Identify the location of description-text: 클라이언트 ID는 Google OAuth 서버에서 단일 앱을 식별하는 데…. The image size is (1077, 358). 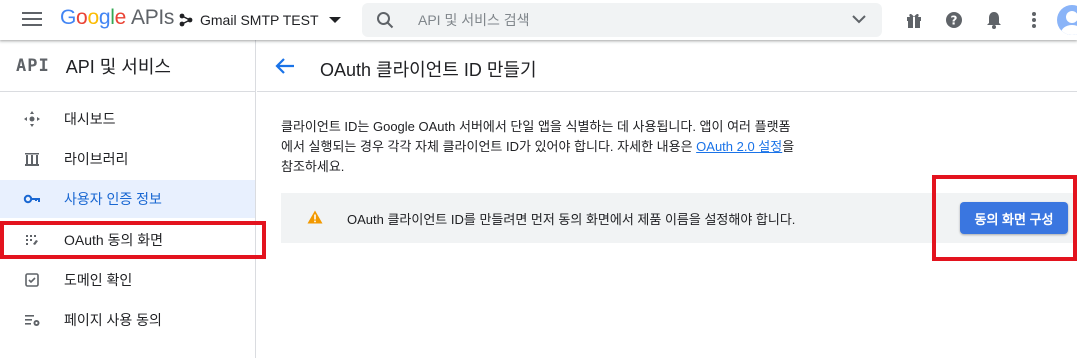
(538, 146).